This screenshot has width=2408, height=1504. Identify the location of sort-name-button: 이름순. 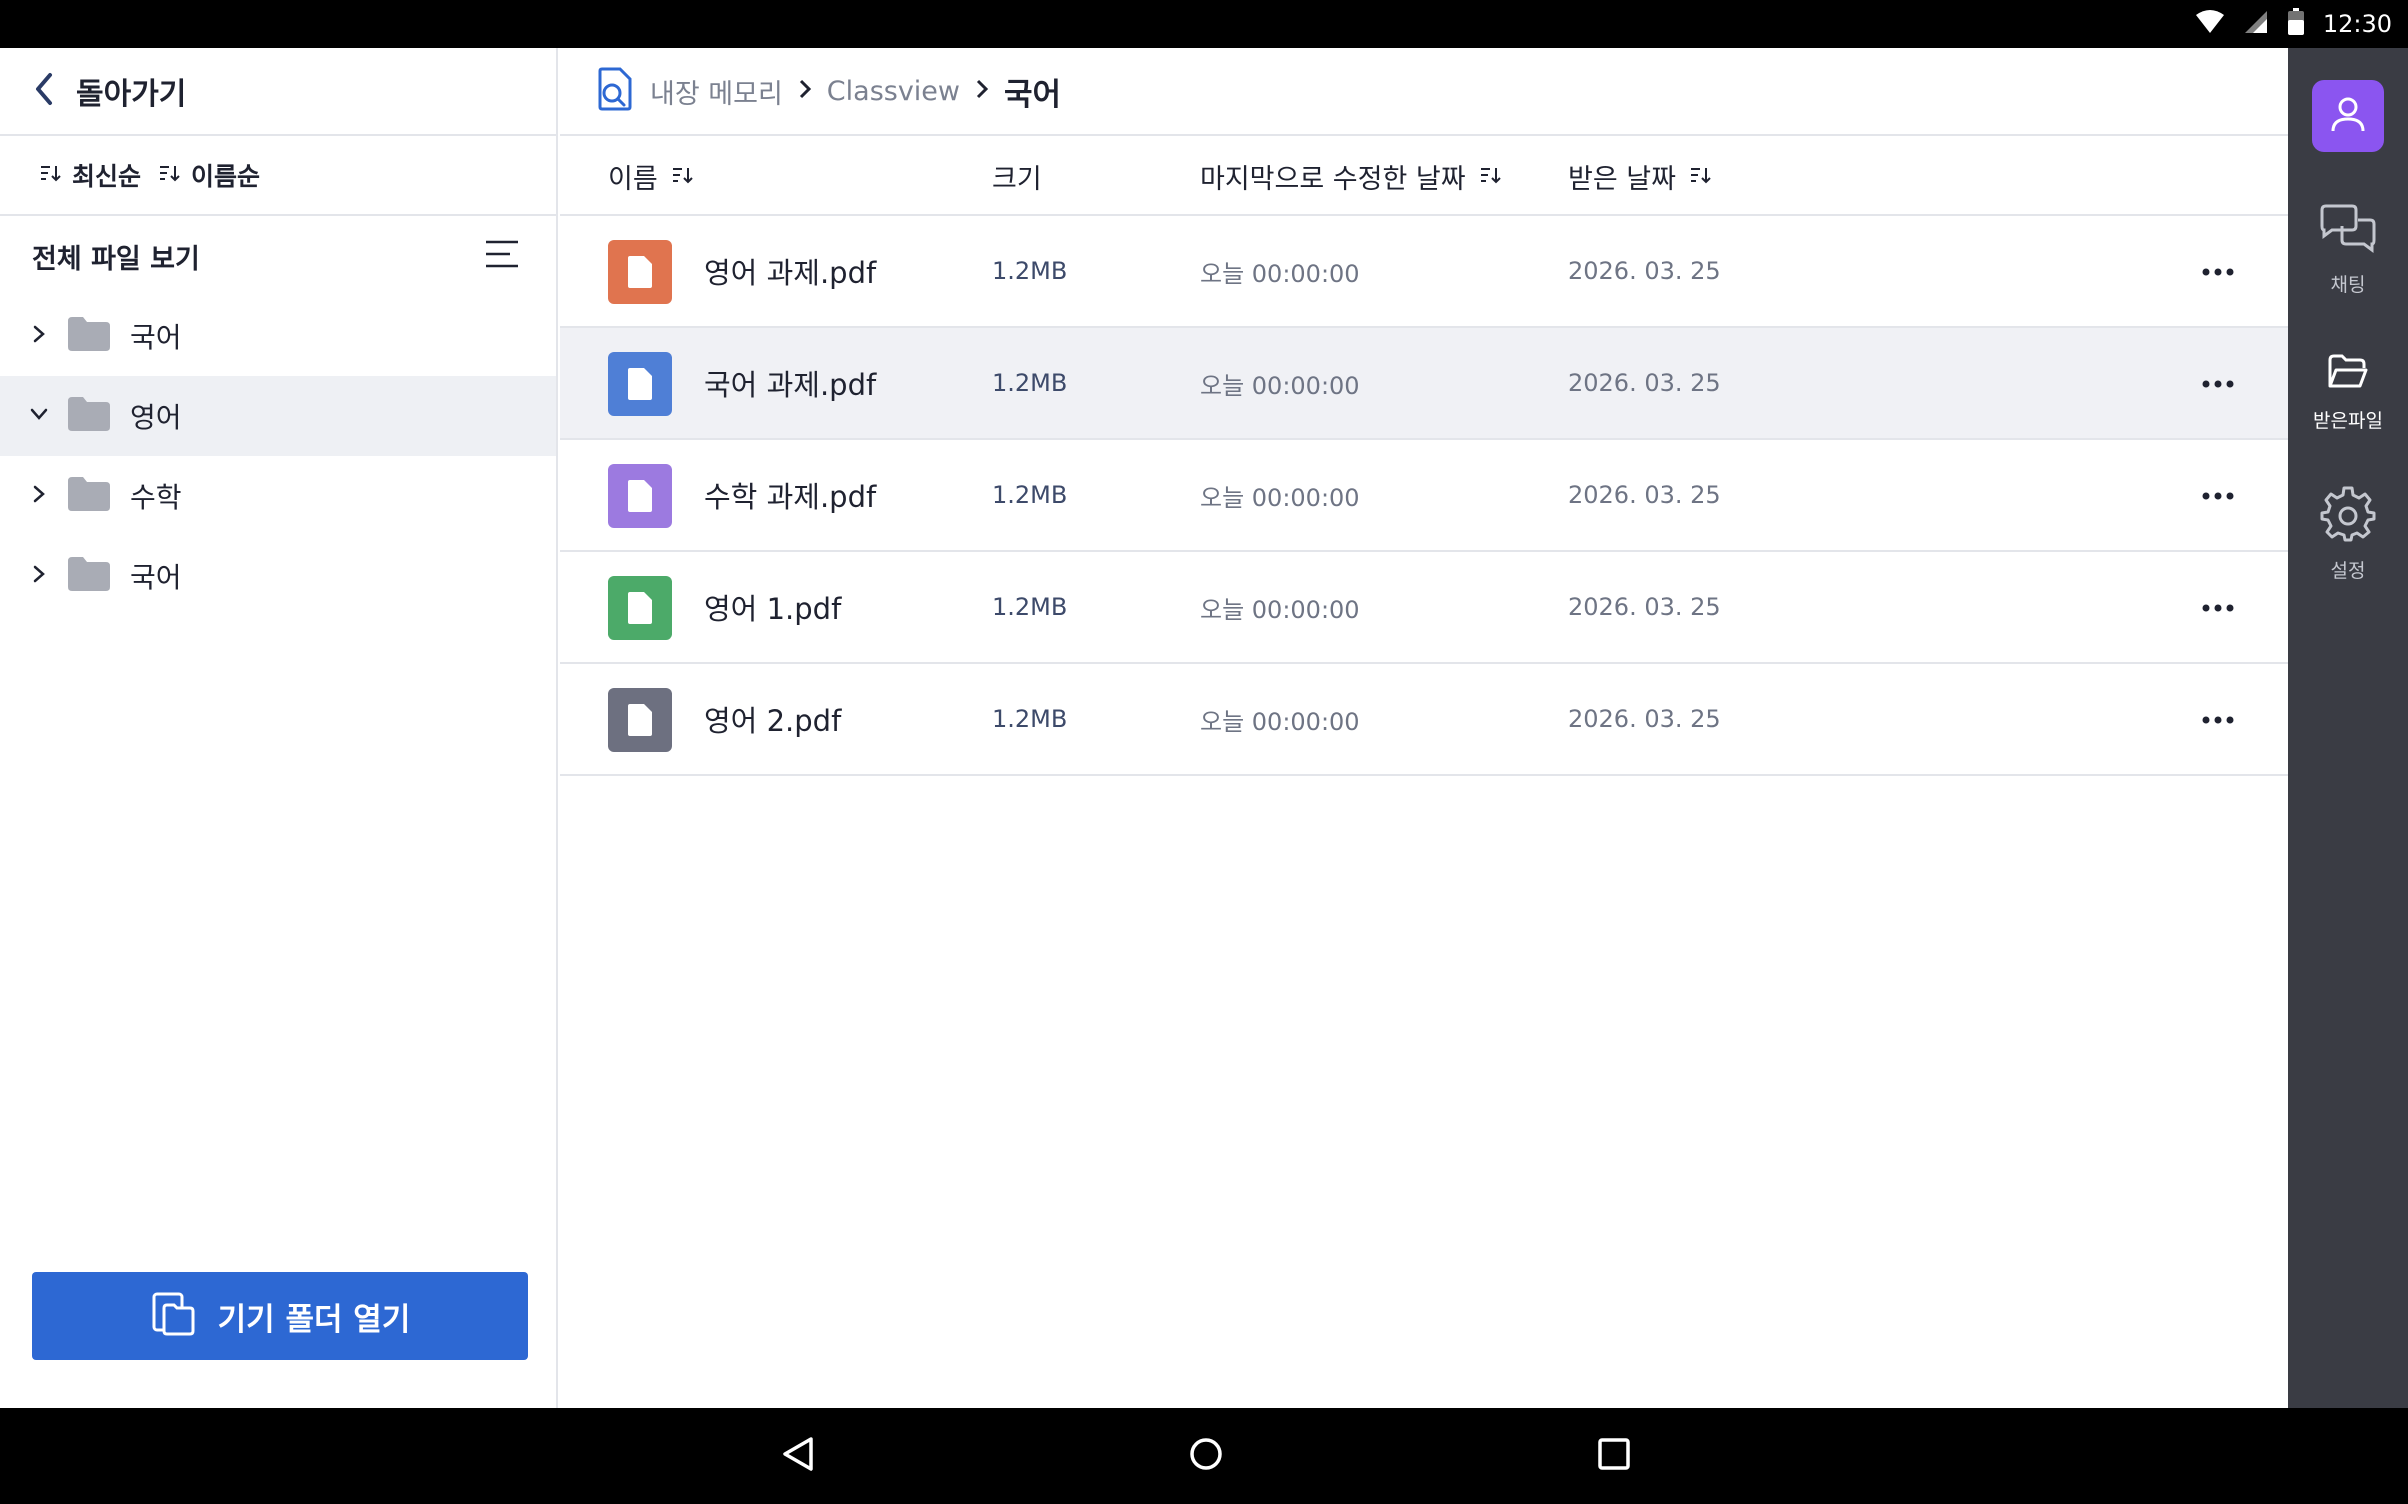
(209, 175).